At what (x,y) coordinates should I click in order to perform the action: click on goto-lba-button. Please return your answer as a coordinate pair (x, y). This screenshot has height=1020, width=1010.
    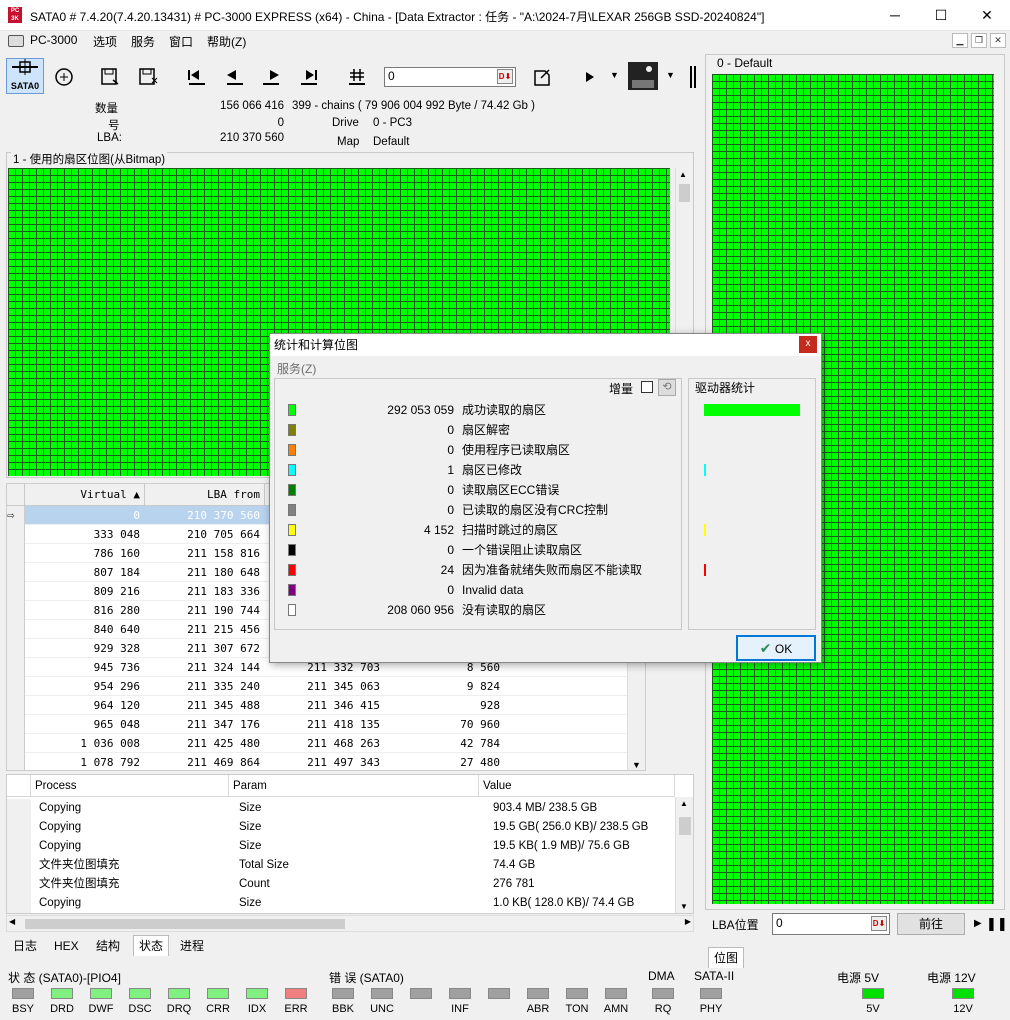
    Looking at the image, I should click on (358, 77).